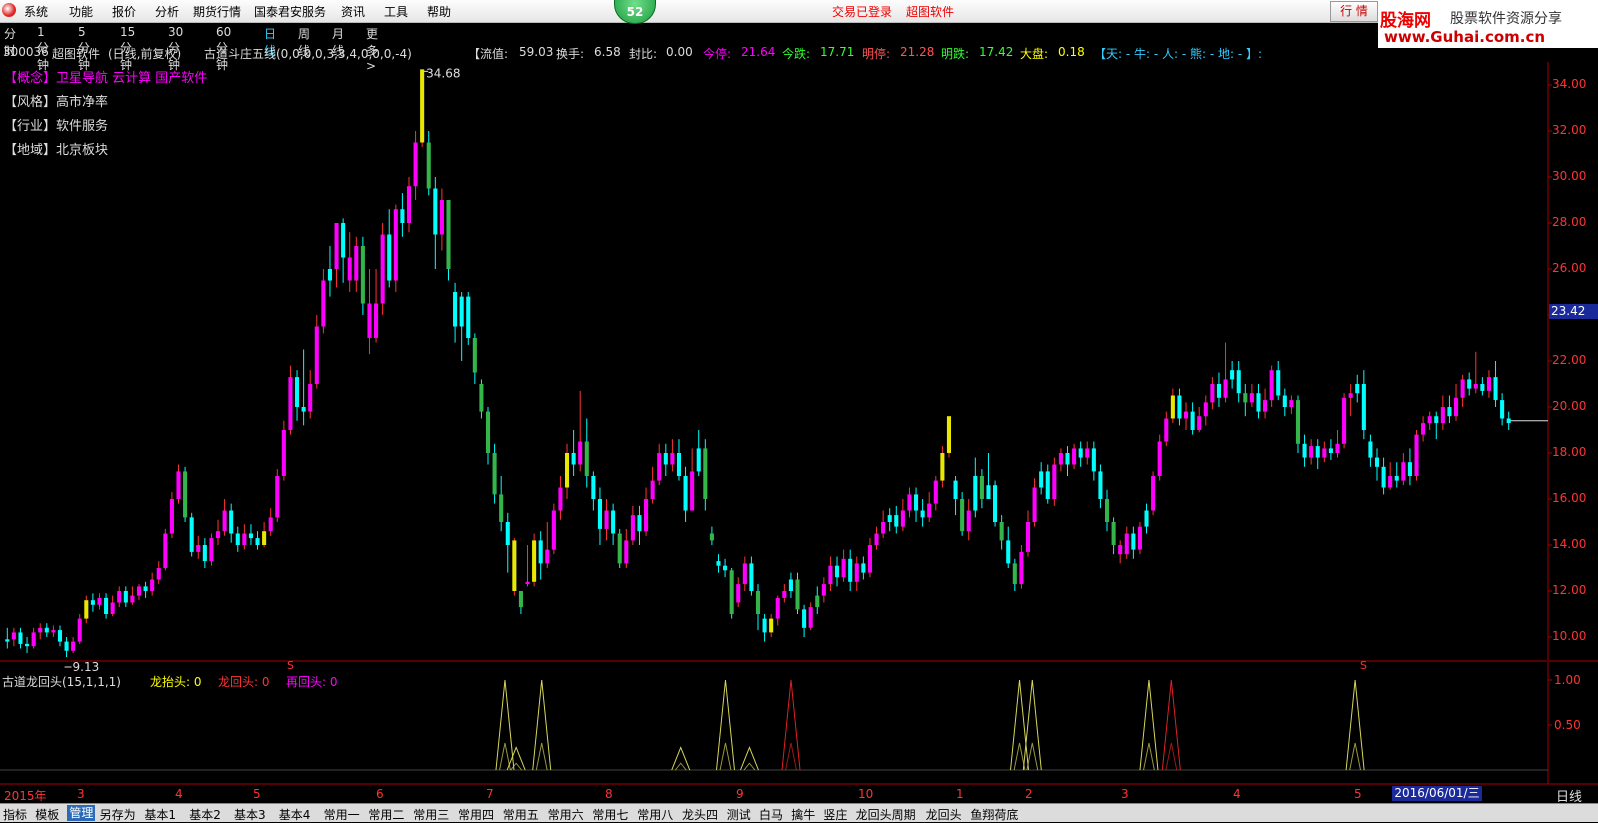 Image resolution: width=1598 pixels, height=823 pixels. What do you see at coordinates (25, 796) in the screenshot?
I see `date-label: 2015年` at bounding box center [25, 796].